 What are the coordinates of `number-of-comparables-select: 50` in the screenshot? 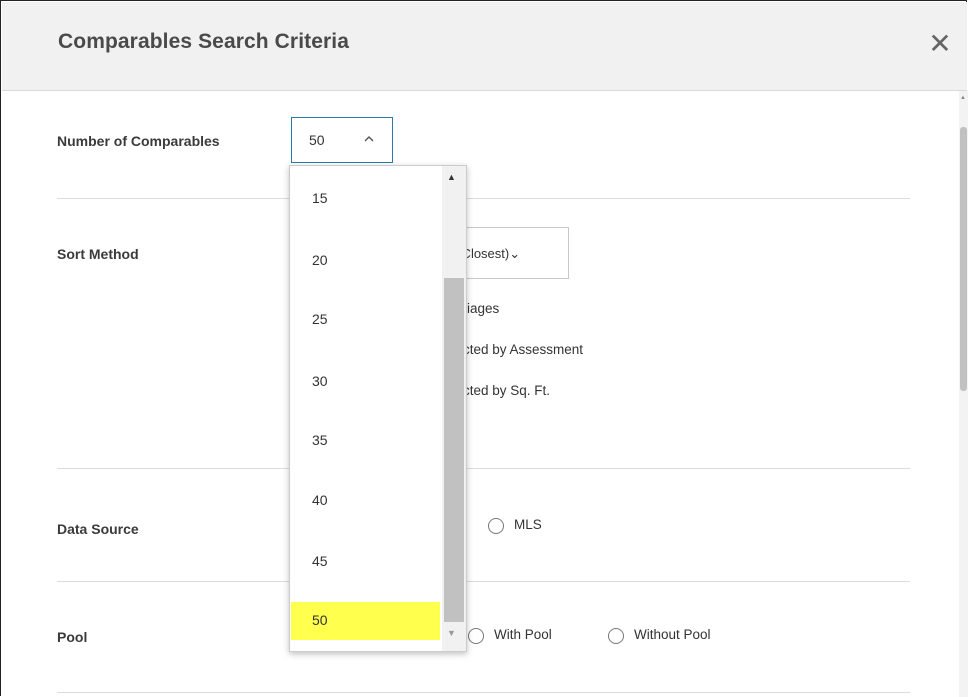 It's located at (342, 140).